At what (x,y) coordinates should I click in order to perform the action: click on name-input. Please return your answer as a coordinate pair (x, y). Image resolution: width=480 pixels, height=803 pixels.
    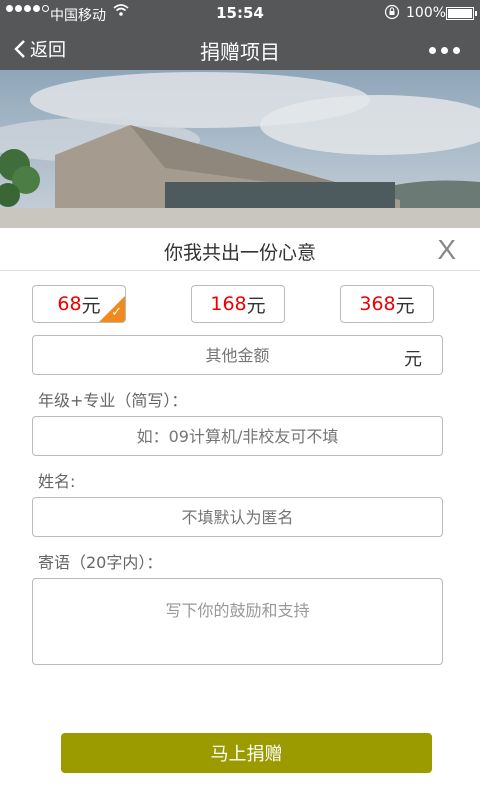
    Looking at the image, I should click on (237, 517).